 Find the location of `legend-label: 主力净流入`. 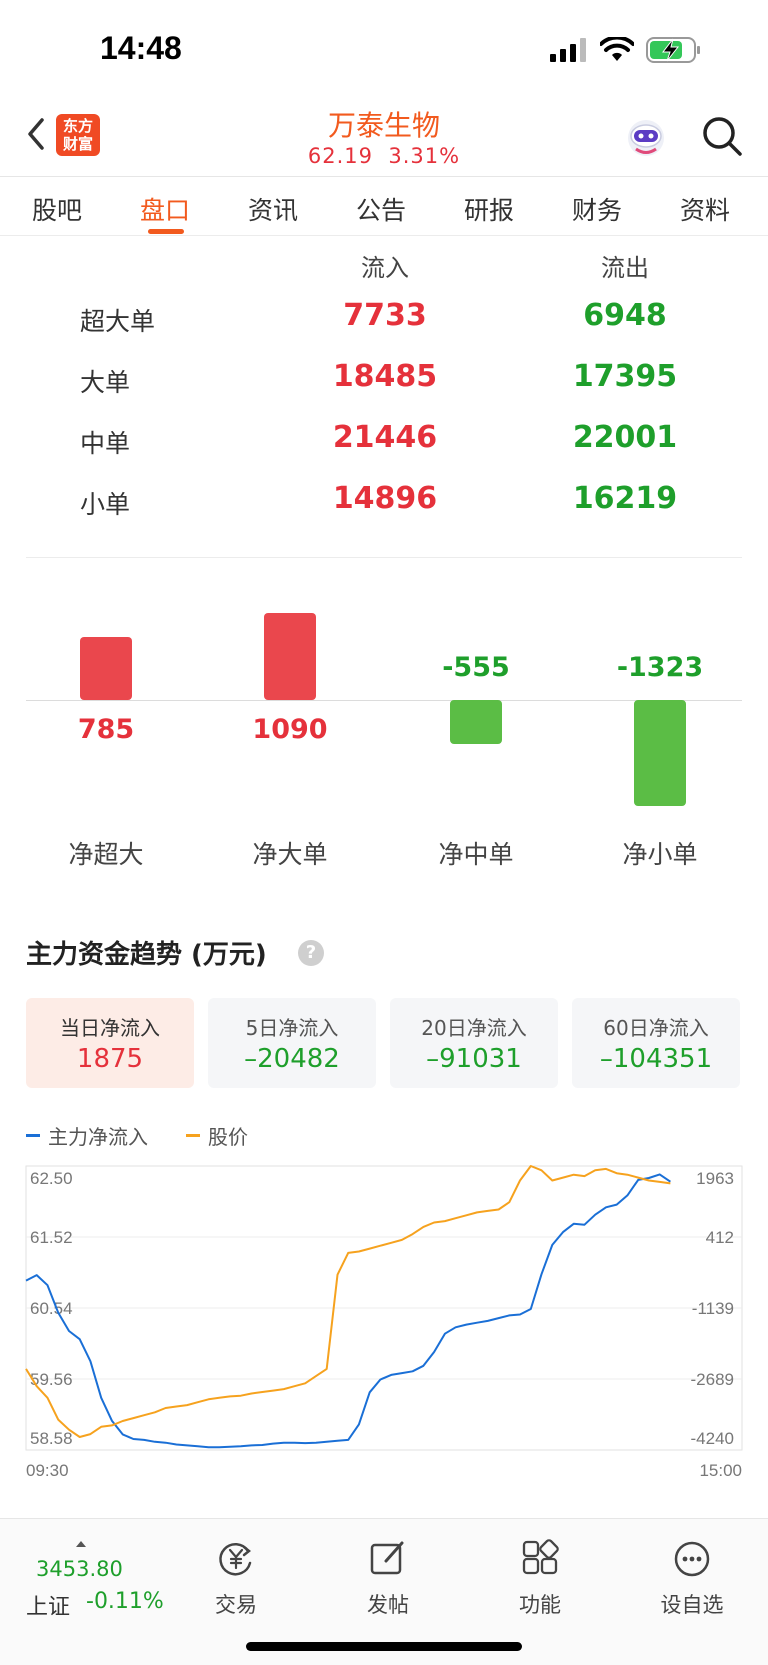

legend-label: 主力净流入 is located at coordinates (98, 1136).